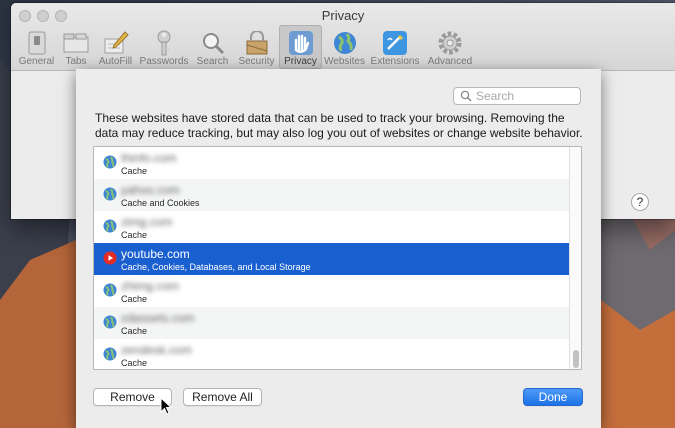 This screenshot has height=428, width=675. What do you see at coordinates (166, 406) in the screenshot?
I see `mouse-pointer-icon` at bounding box center [166, 406].